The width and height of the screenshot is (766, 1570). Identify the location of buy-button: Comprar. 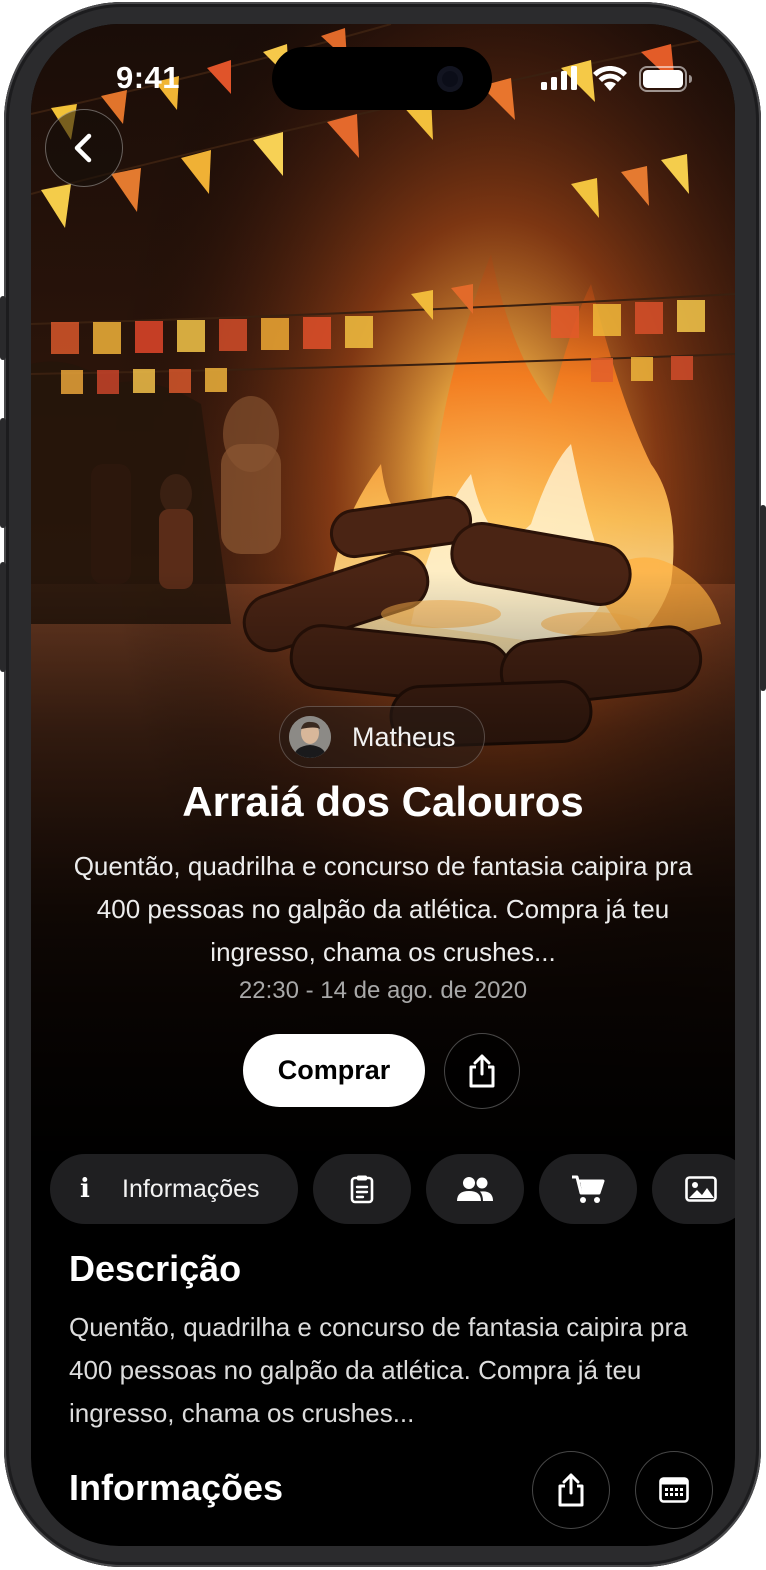
(334, 1070).